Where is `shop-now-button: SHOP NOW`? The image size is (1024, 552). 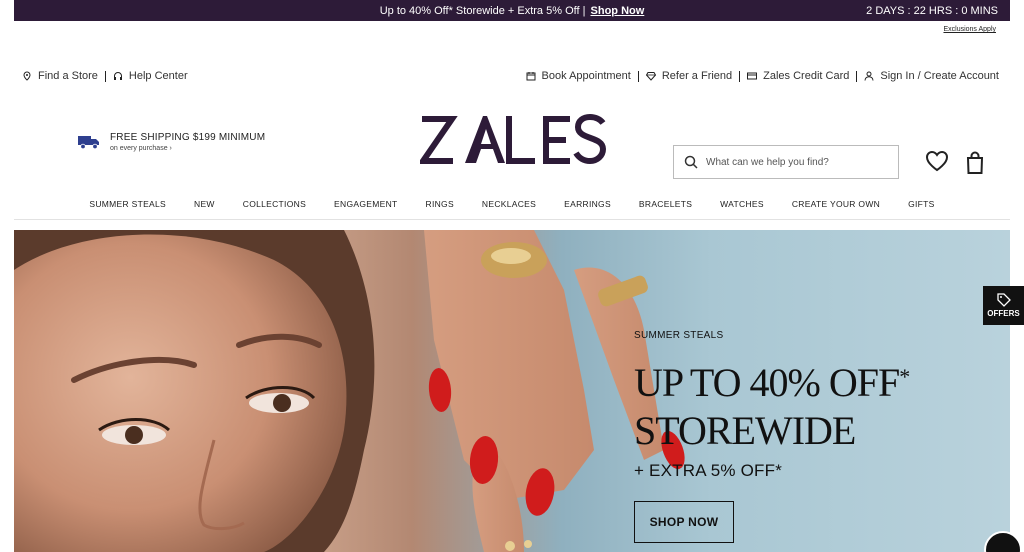 shop-now-button: SHOP NOW is located at coordinates (684, 522).